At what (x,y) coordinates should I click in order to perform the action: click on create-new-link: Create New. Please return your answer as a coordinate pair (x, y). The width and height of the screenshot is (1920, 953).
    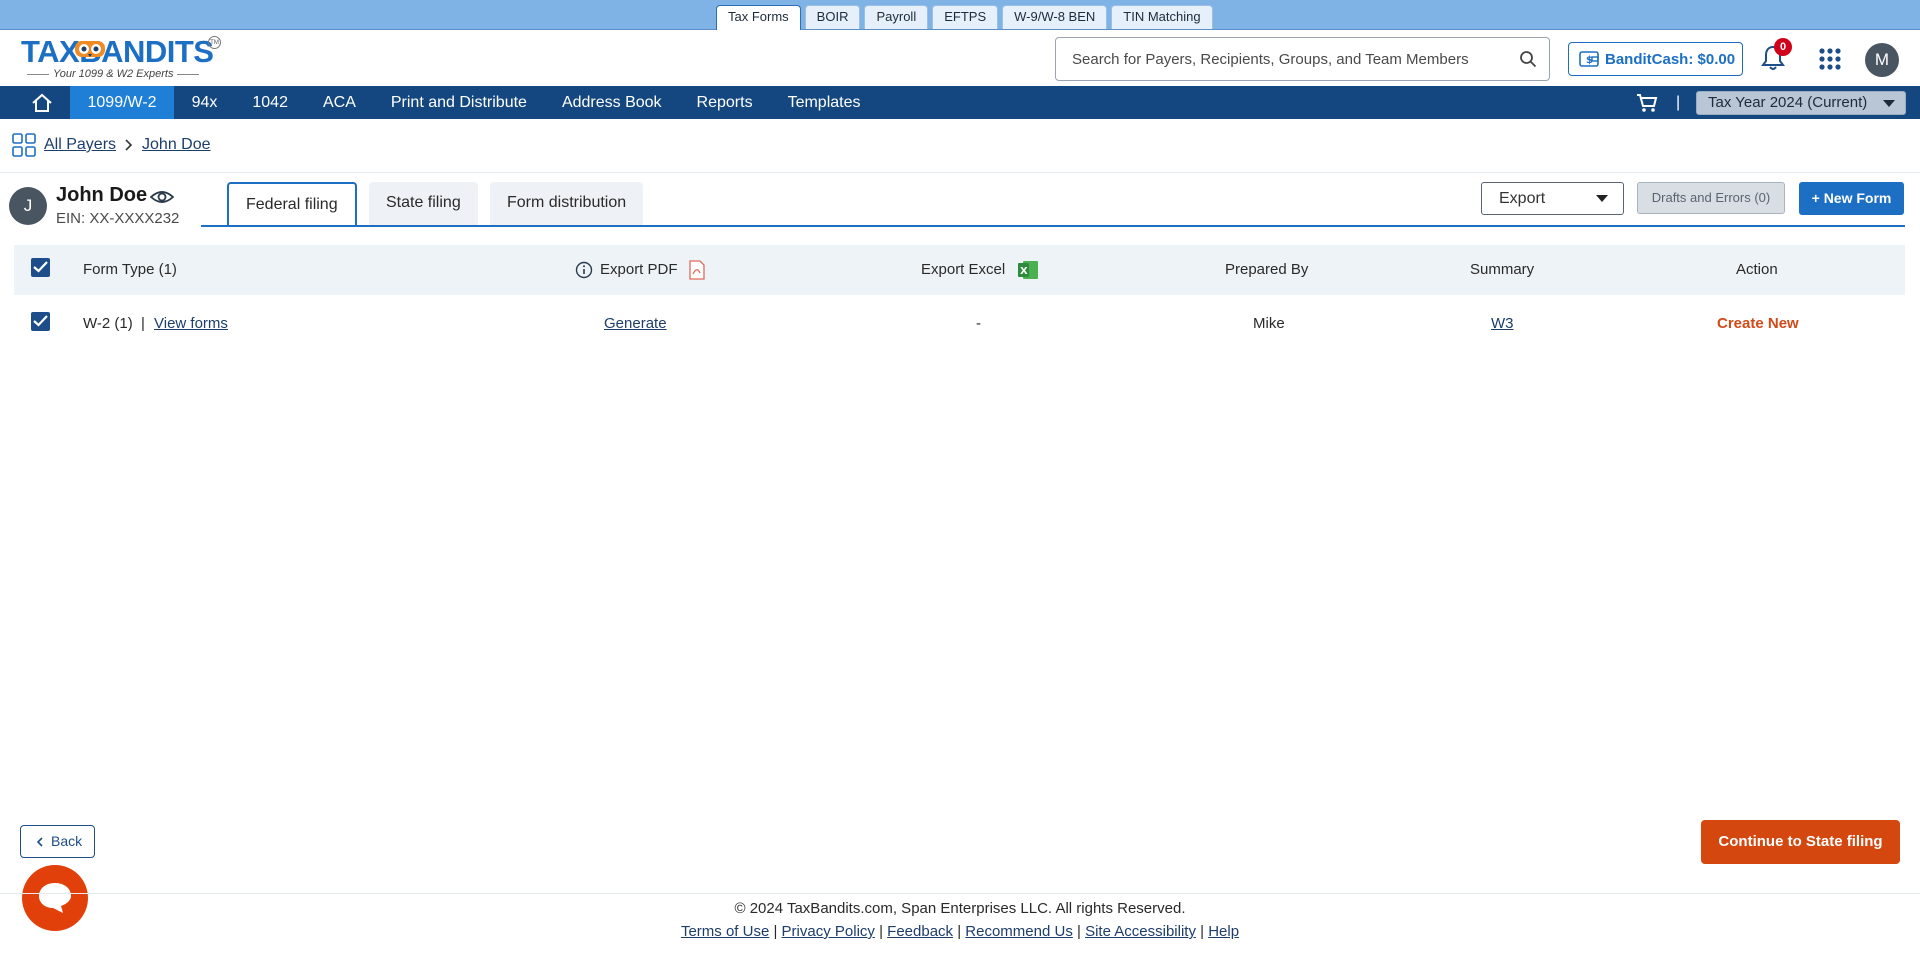
    Looking at the image, I should click on (1758, 323).